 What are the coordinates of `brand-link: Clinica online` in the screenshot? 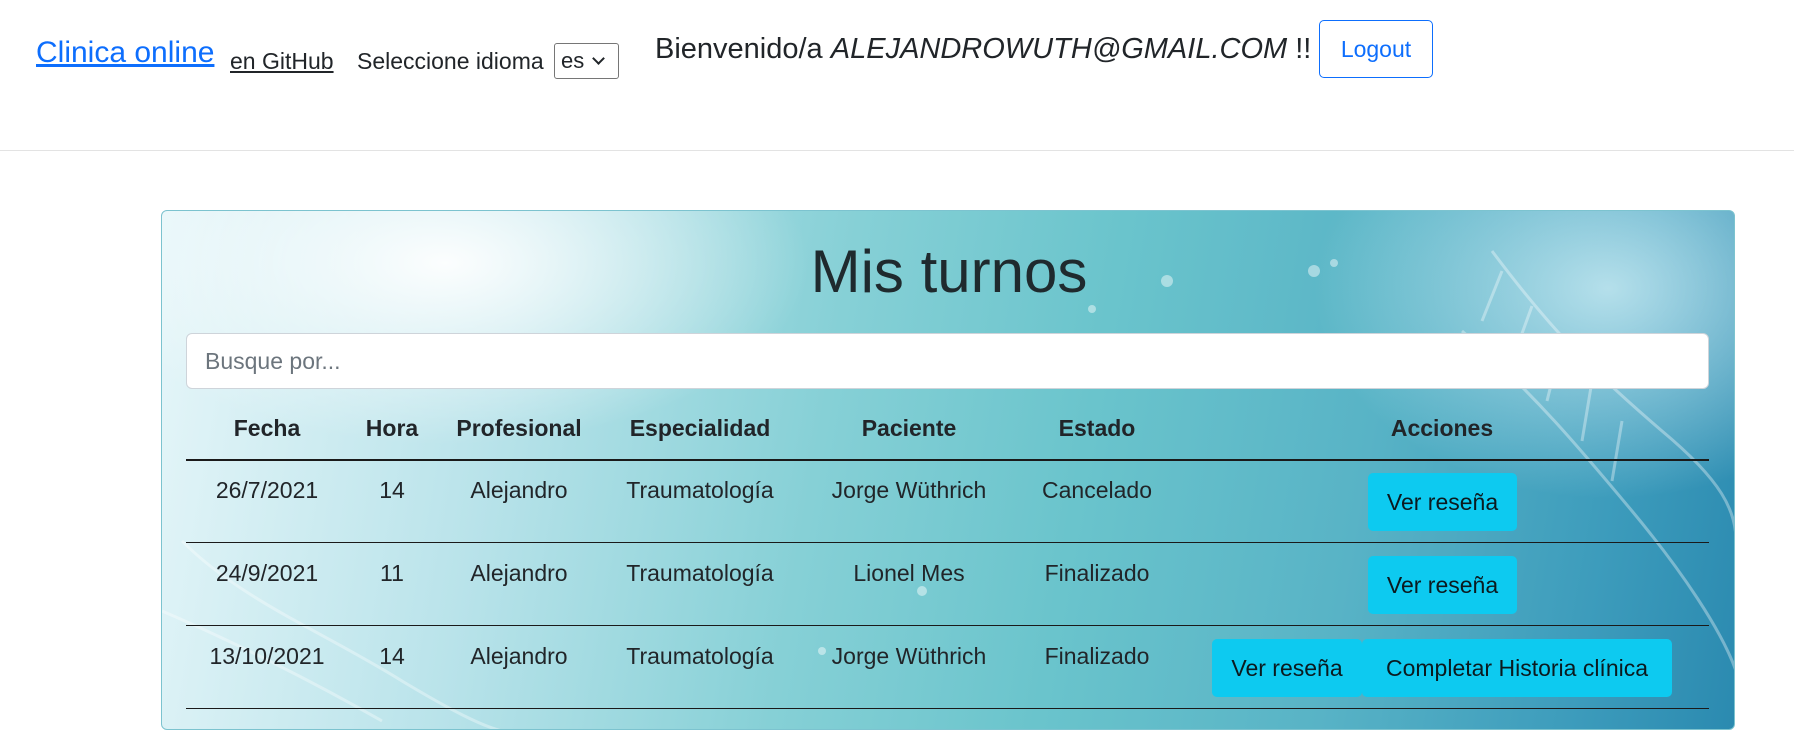 It's located at (125, 53).